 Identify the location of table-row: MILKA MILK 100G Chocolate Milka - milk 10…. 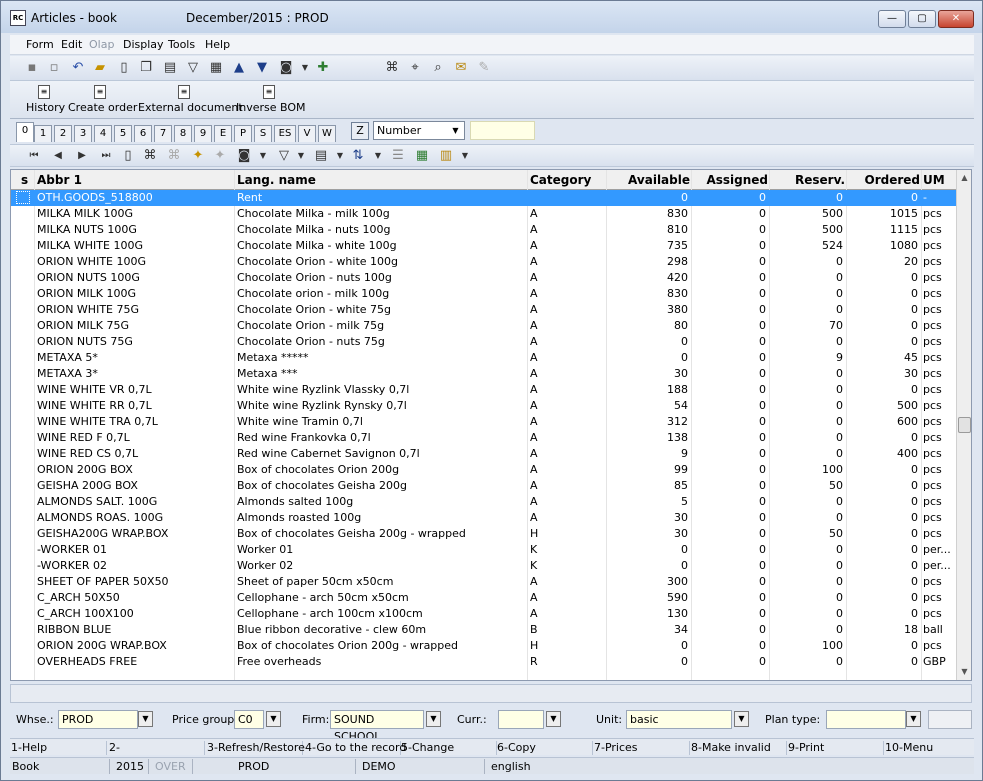
(483, 214).